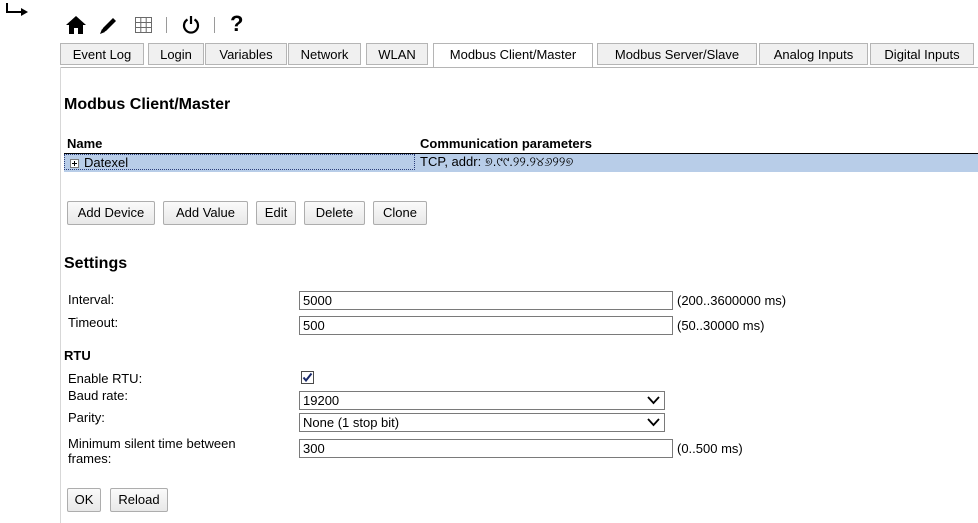 This screenshot has height=523, width=978. Describe the element at coordinates (191, 25) in the screenshot. I see `refresh-icon` at that location.